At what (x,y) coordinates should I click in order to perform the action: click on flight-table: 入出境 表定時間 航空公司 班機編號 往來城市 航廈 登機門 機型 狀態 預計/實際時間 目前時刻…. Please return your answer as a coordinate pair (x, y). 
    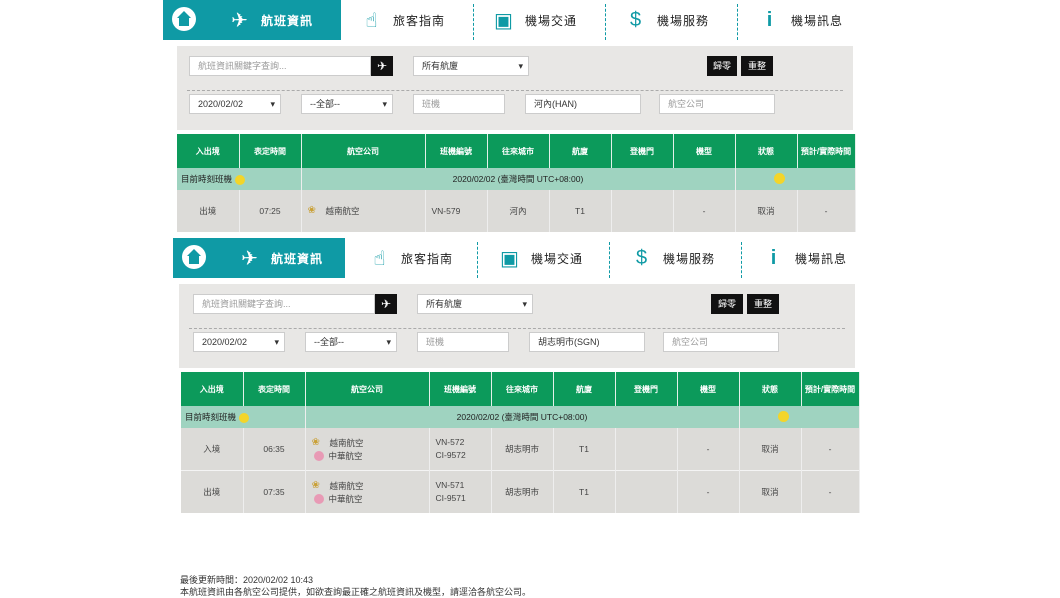
    Looking at the image, I should click on (516, 183).